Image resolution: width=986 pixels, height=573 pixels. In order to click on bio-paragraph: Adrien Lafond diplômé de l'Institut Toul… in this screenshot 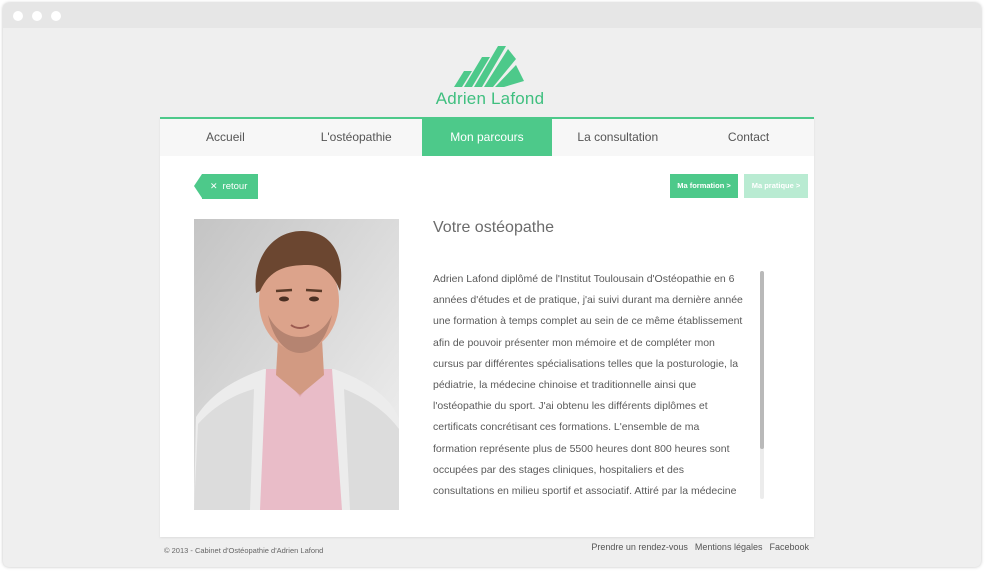, I will do `click(588, 385)`.